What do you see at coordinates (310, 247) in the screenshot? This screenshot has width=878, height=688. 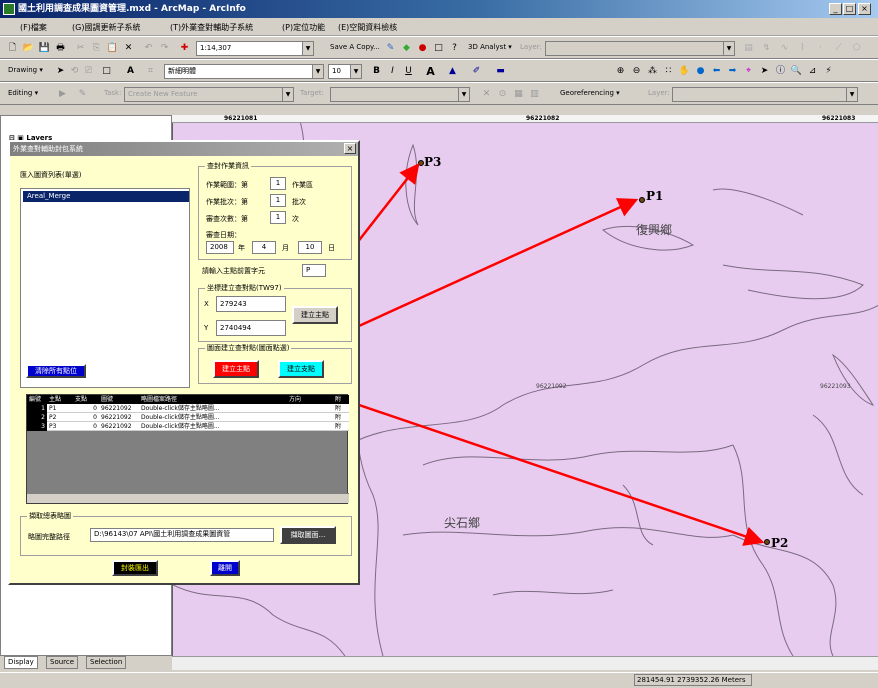 I see `day-input: 10` at bounding box center [310, 247].